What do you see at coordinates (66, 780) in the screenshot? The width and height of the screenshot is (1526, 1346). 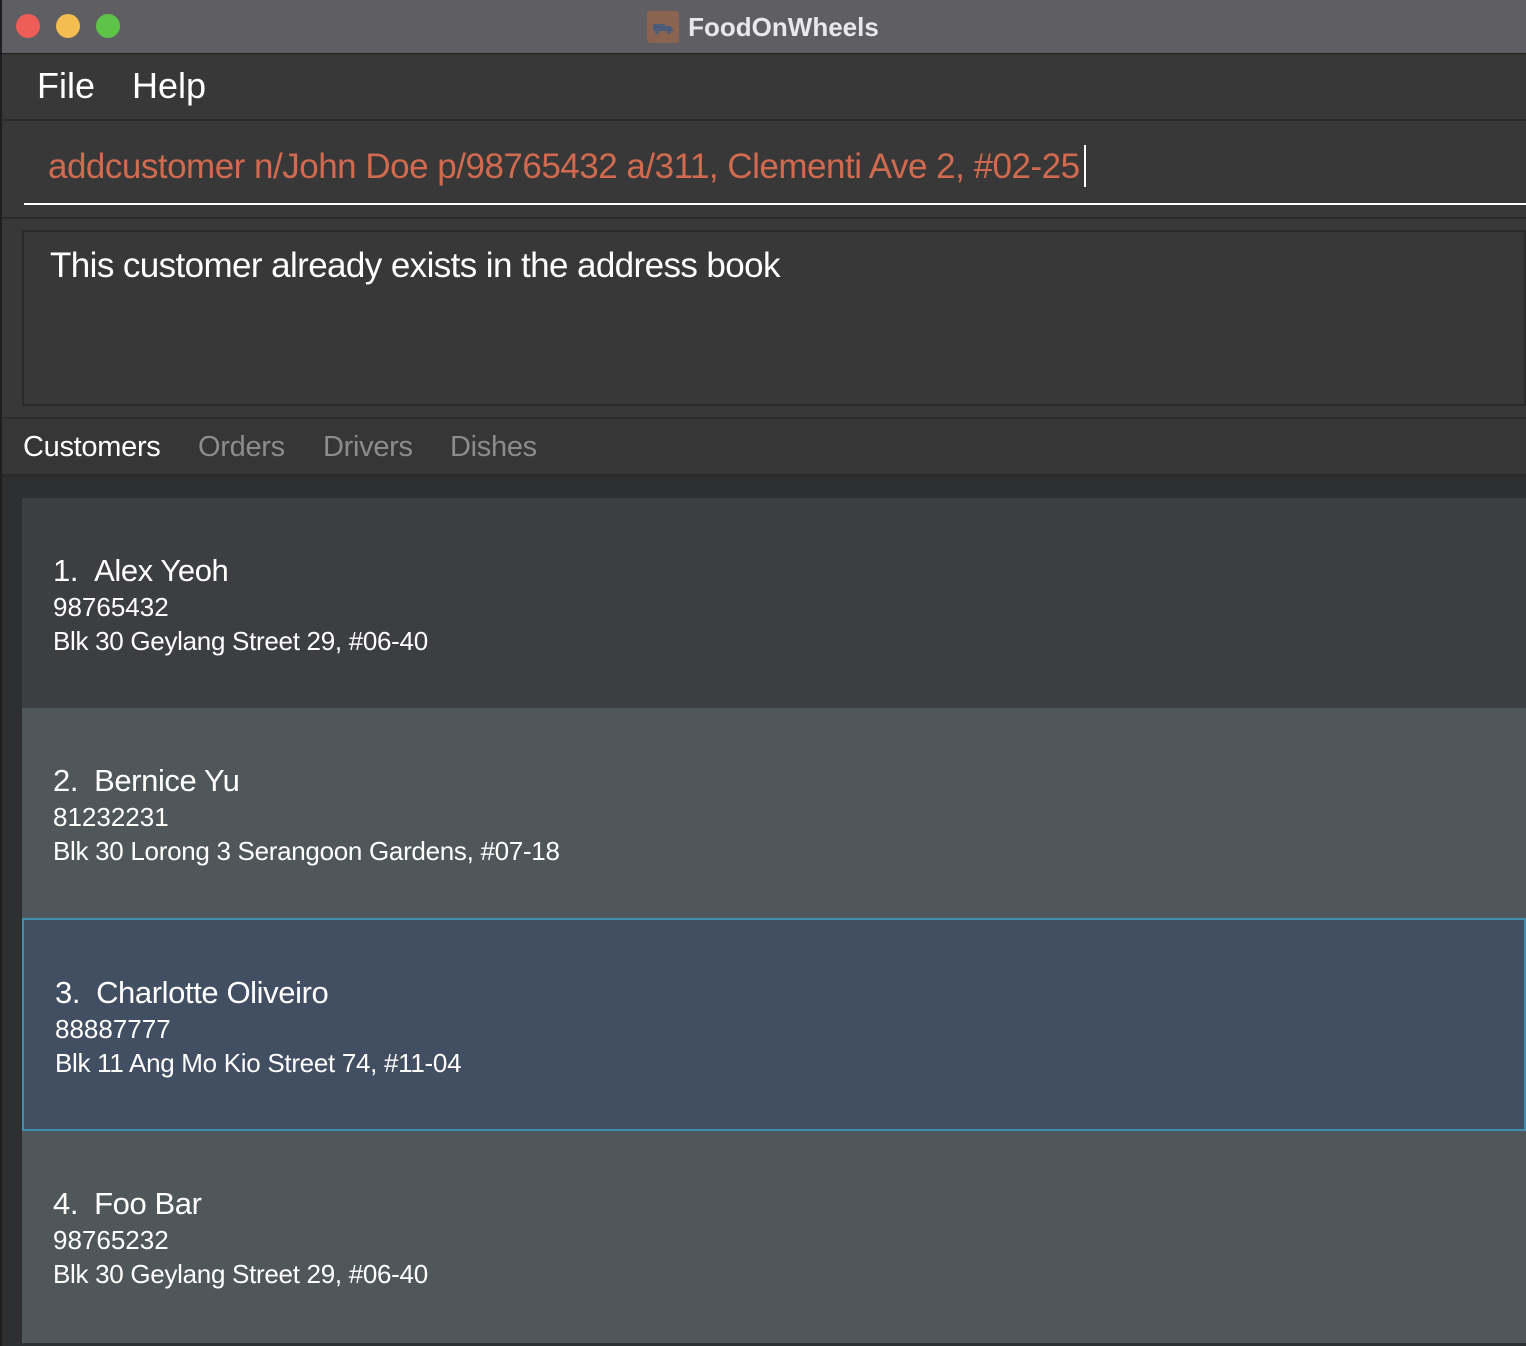 I see `customer-index: 2.` at bounding box center [66, 780].